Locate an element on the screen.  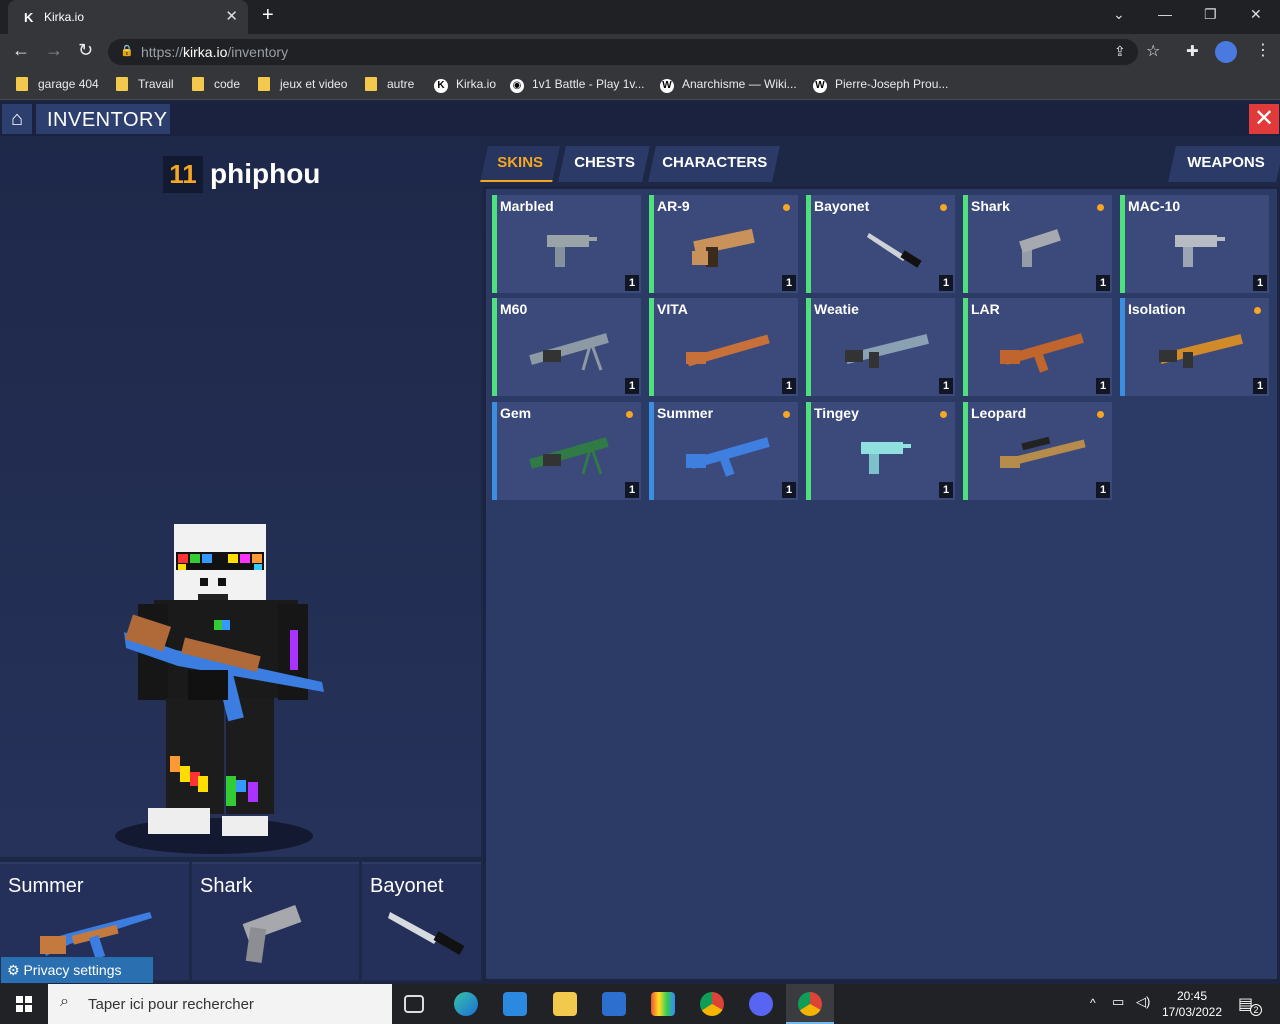
discord-icon is located at coordinates (761, 1004).